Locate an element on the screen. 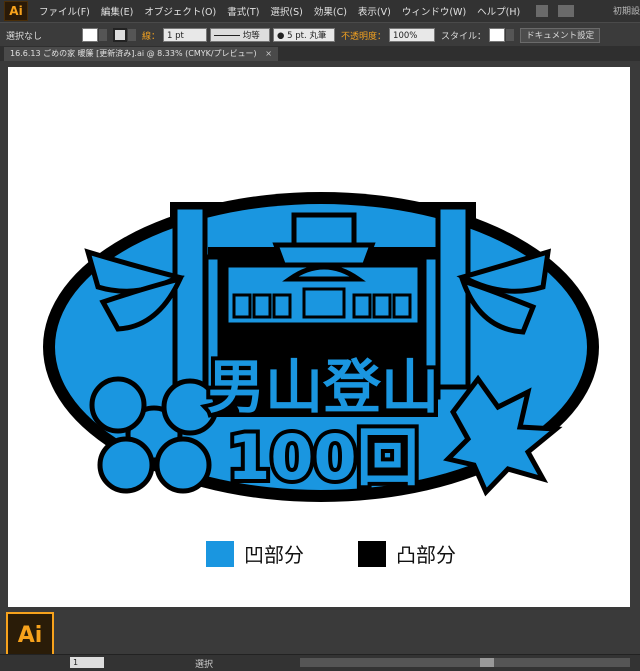  bridge-icon is located at coordinates (542, 11).